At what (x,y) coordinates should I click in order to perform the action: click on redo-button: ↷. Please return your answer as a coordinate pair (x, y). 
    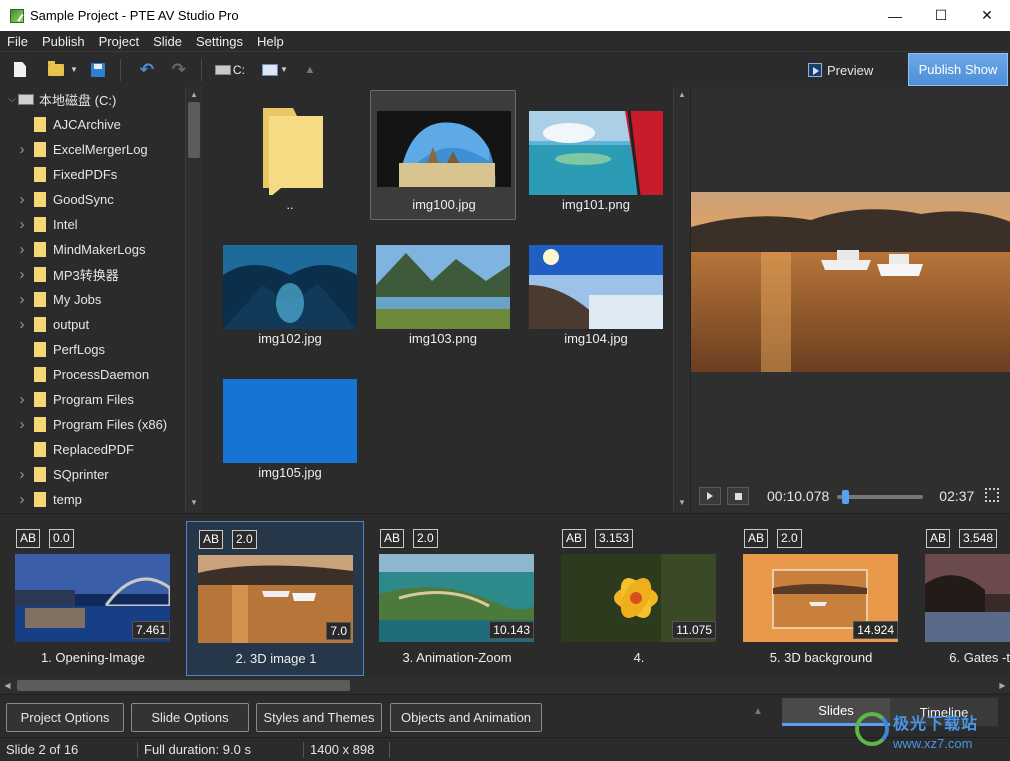
    Looking at the image, I should click on (179, 70).